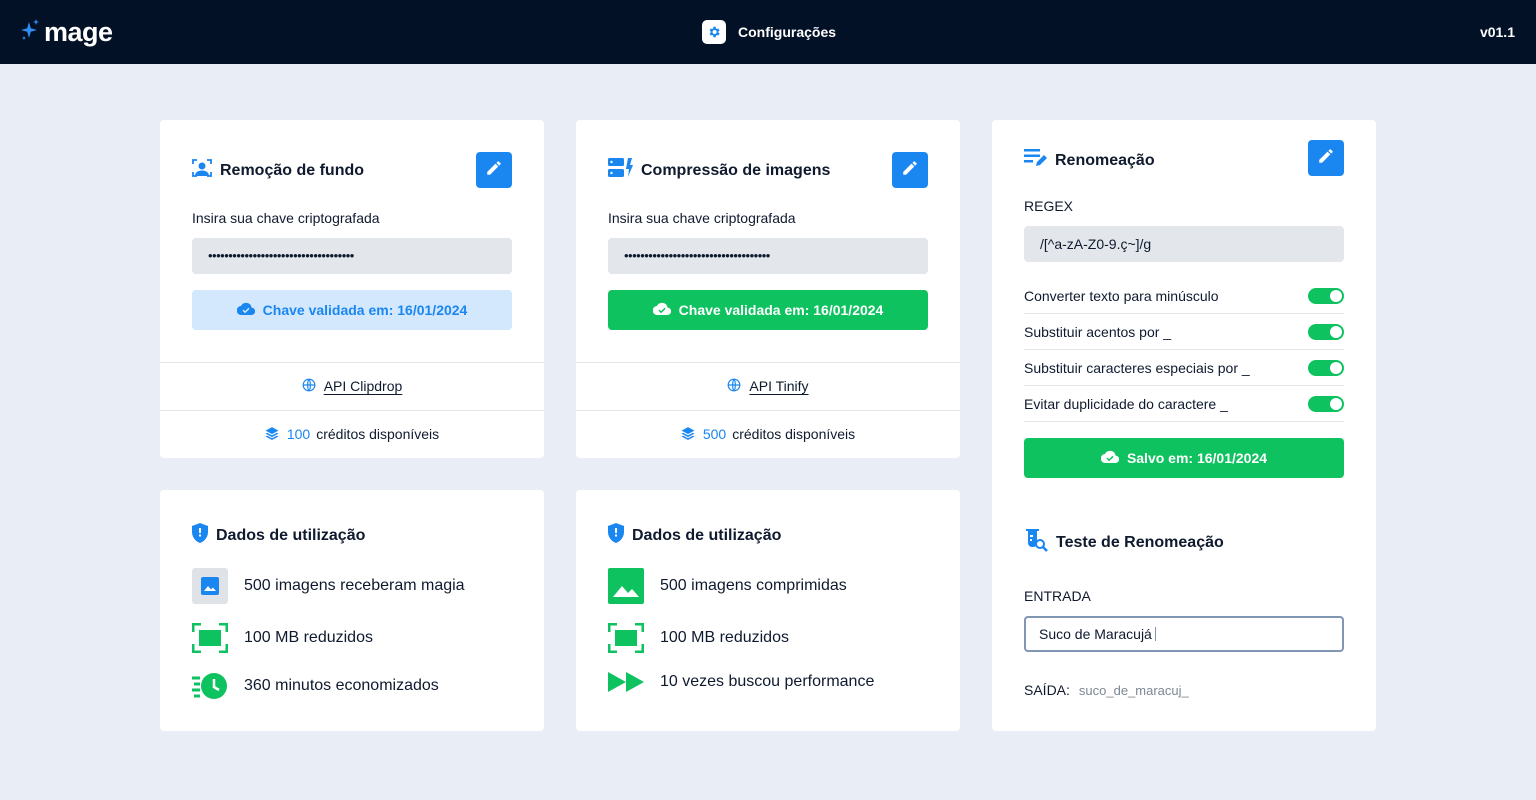  Describe the element at coordinates (1133, 690) in the screenshot. I see `output-value: suco_de_maracuj_` at that location.